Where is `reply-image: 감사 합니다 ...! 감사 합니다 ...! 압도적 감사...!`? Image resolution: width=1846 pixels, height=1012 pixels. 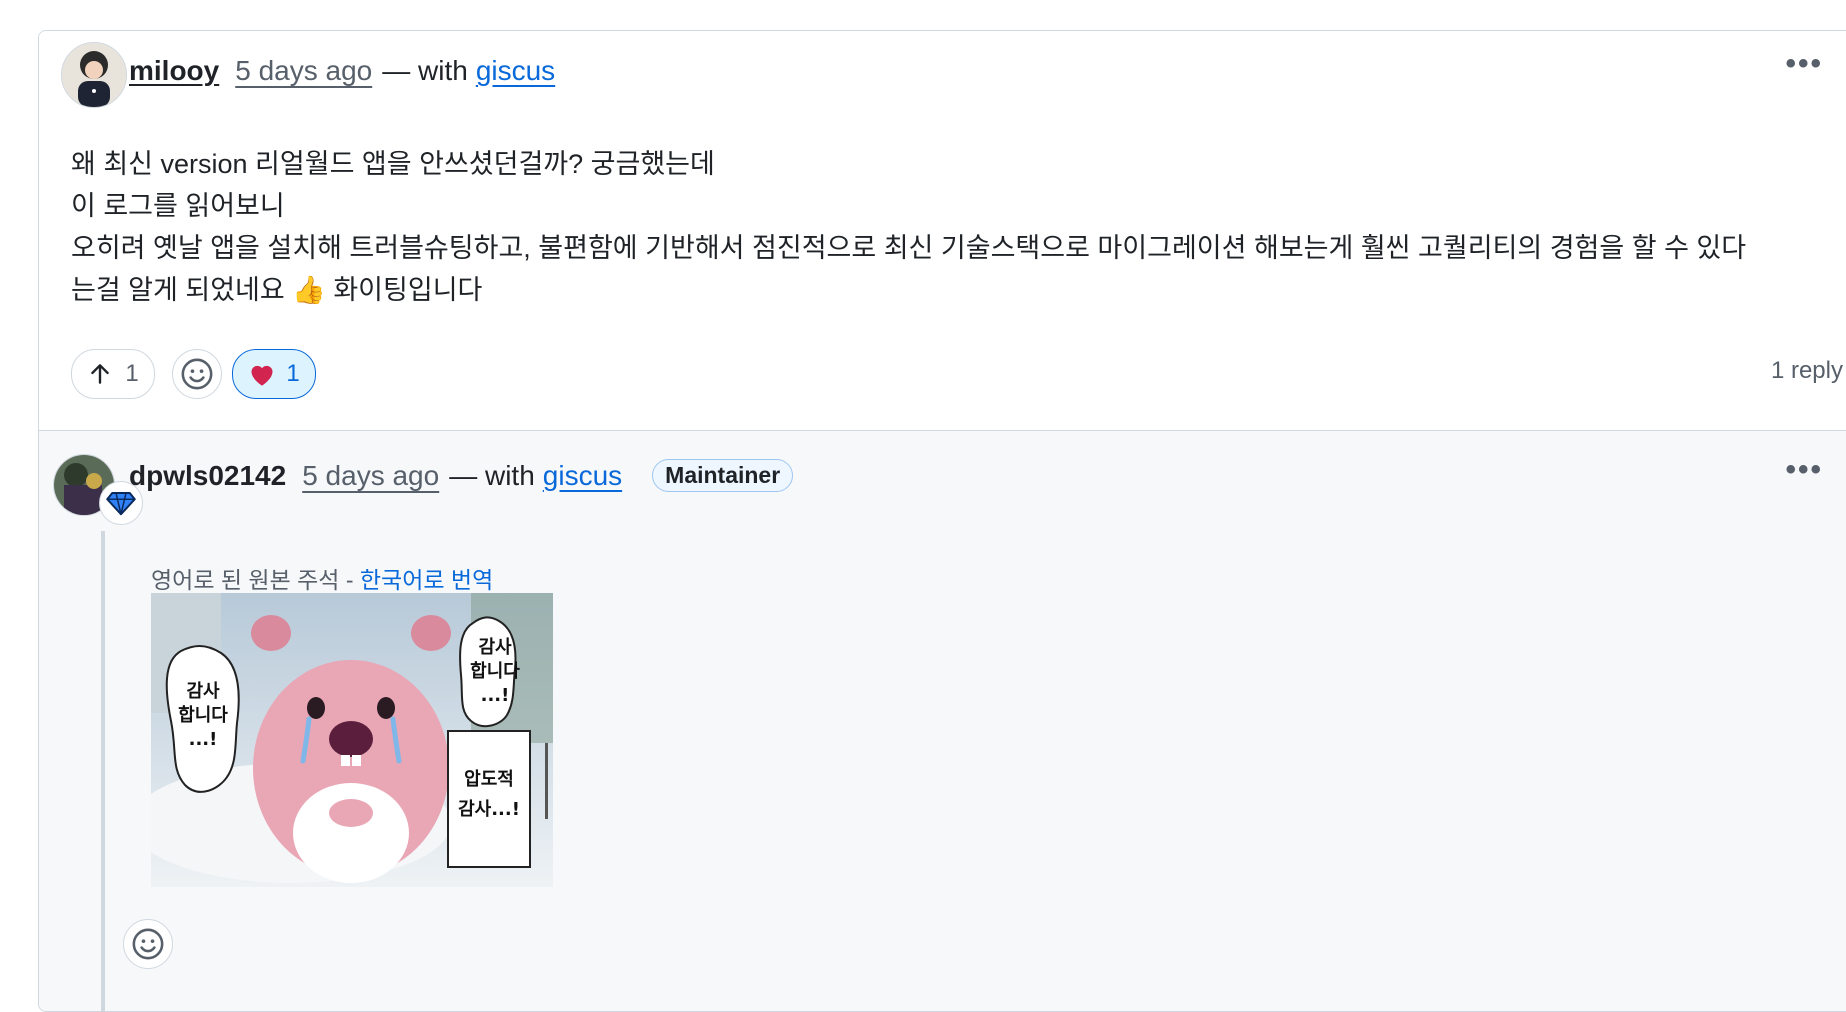 reply-image: 감사 합니다 ...! 감사 합니다 ...! 압도적 감사...! is located at coordinates (342, 740).